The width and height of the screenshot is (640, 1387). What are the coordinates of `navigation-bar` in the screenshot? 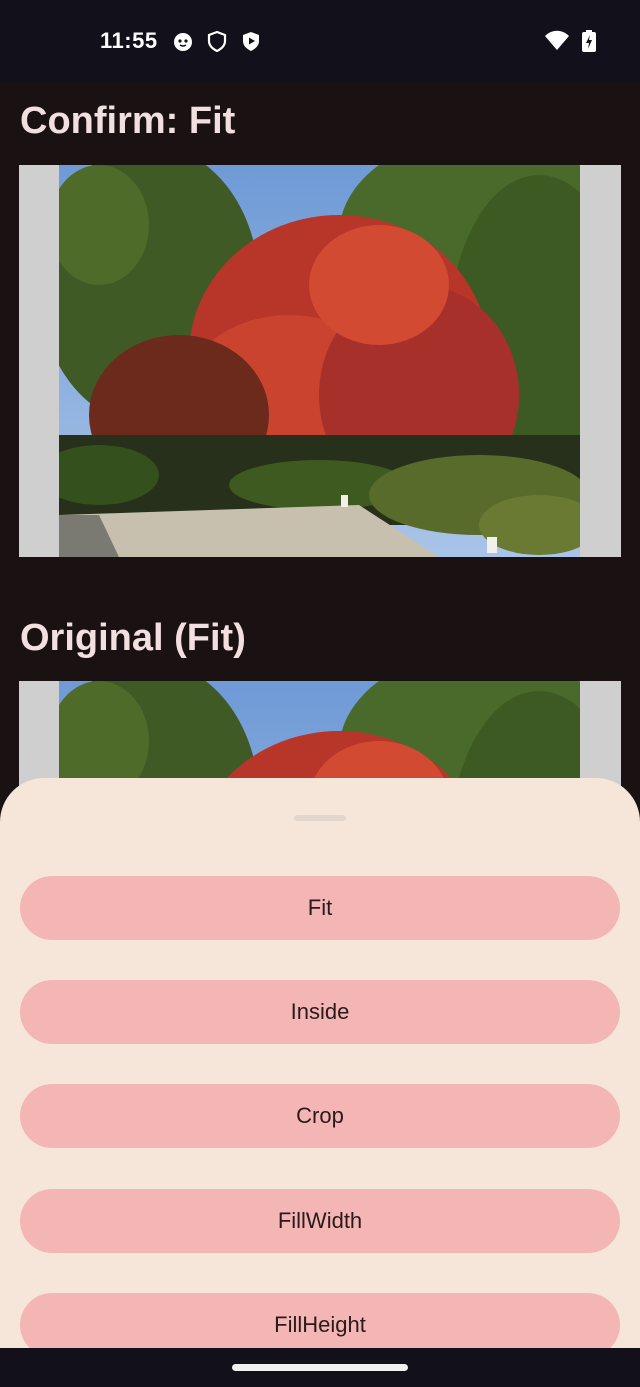 It's located at (320, 1367).